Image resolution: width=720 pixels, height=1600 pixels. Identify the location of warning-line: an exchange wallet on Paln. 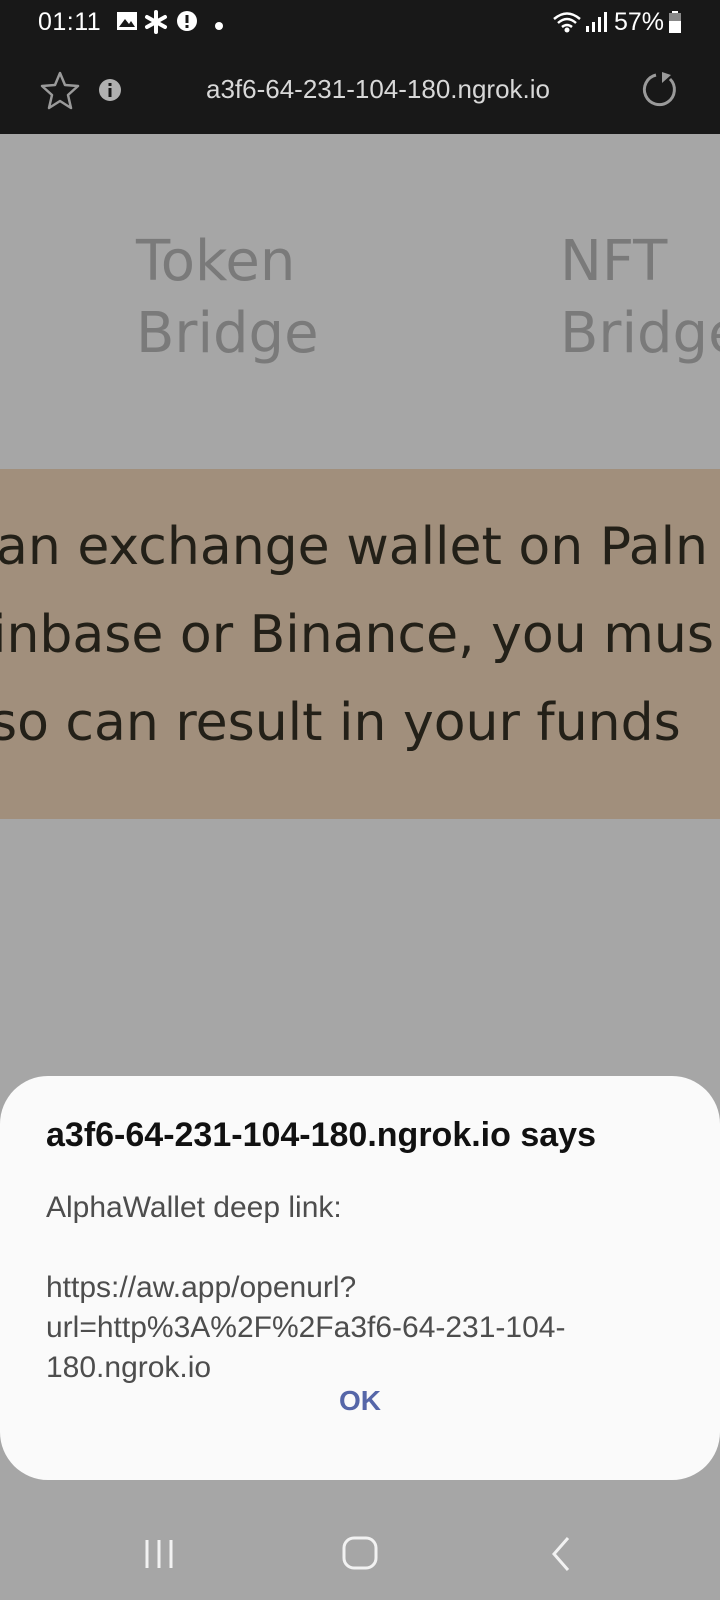
(354, 547).